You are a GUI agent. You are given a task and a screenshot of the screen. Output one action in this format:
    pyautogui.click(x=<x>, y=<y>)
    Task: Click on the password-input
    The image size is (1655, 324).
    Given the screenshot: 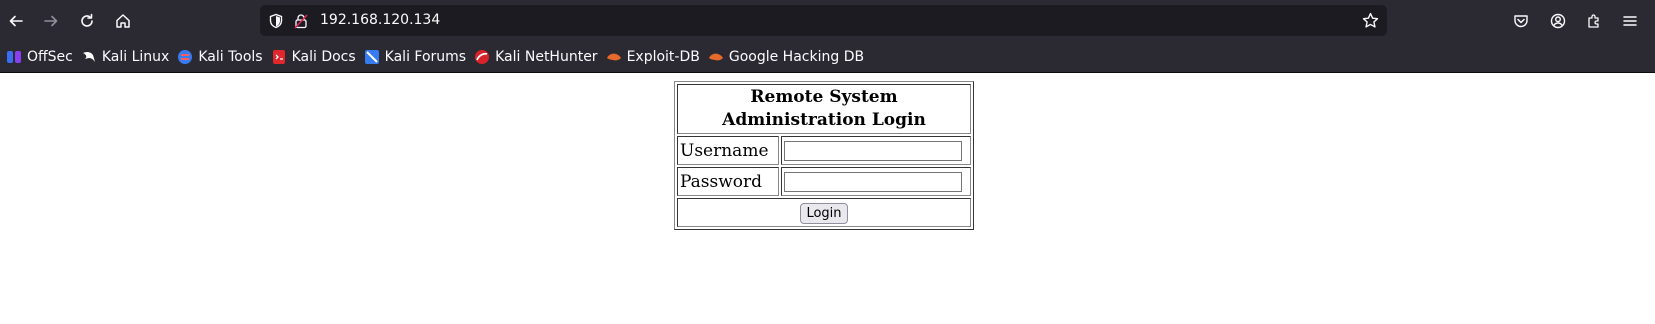 What is the action you would take?
    pyautogui.click(x=873, y=181)
    